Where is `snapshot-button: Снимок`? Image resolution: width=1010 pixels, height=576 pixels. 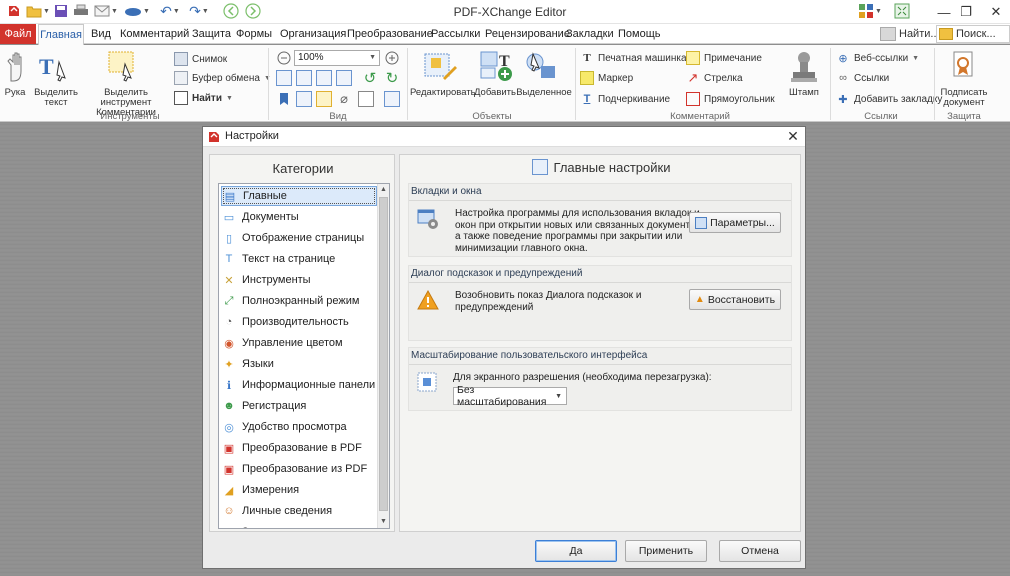 snapshot-button: Снимок is located at coordinates (200, 59).